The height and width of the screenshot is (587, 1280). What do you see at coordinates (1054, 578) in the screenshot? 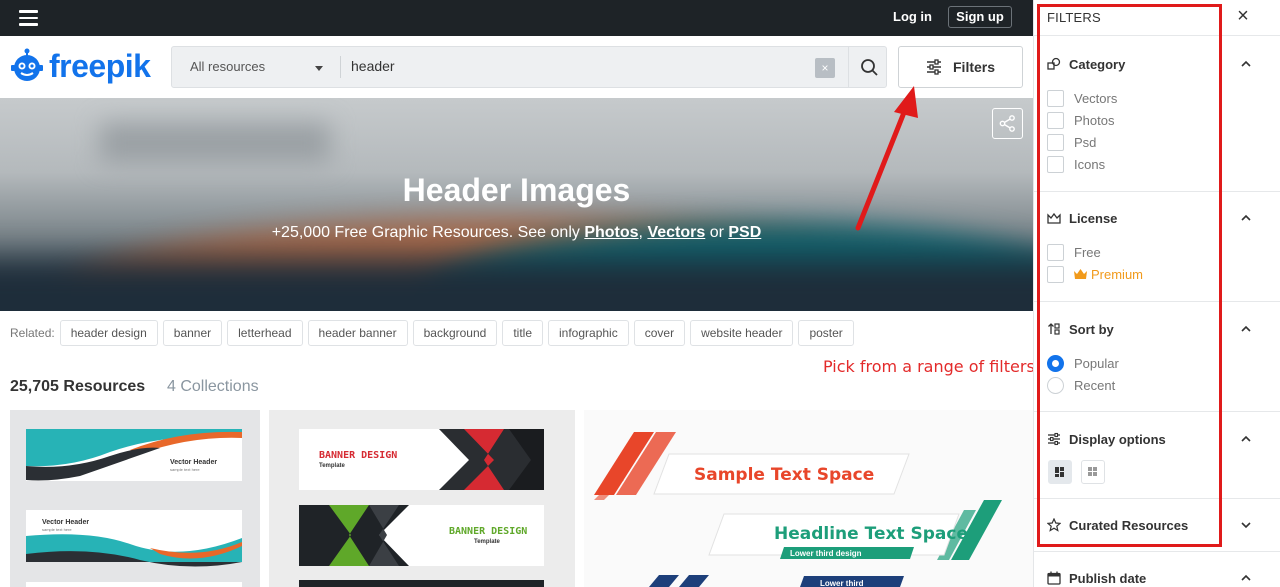
I see `calendar-icon` at bounding box center [1054, 578].